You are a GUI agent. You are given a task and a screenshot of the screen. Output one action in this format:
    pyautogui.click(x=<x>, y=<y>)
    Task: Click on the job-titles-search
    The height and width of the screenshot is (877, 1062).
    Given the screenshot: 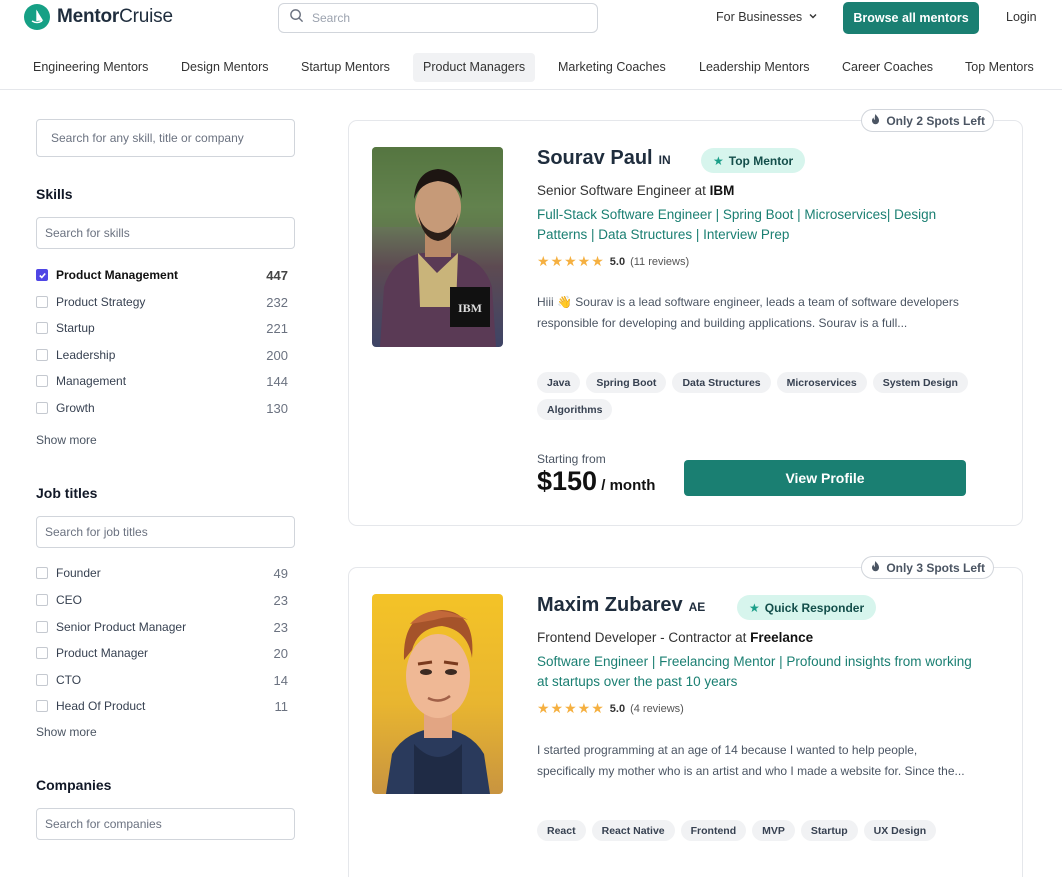 What is the action you would take?
    pyautogui.click(x=165, y=532)
    